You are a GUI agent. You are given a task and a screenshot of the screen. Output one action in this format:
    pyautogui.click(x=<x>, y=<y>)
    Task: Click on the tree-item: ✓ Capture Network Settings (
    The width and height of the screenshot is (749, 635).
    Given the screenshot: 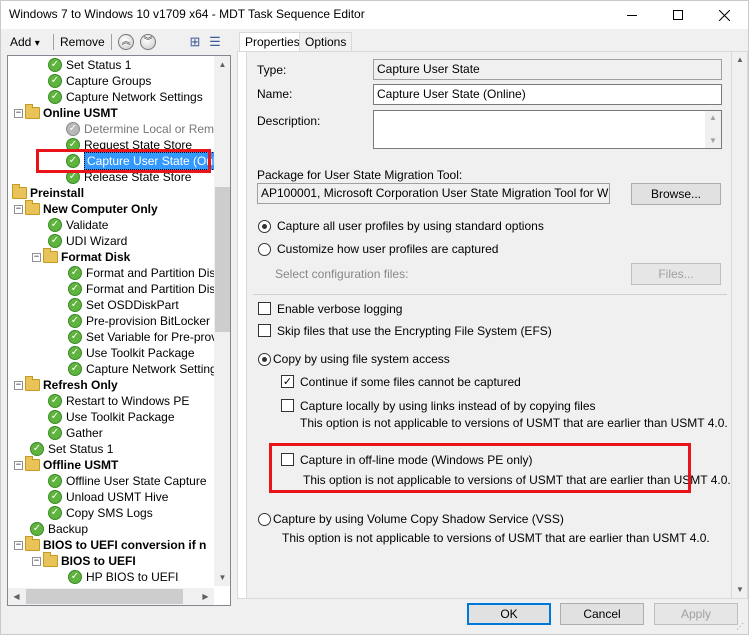 What is the action you would take?
    pyautogui.click(x=141, y=369)
    